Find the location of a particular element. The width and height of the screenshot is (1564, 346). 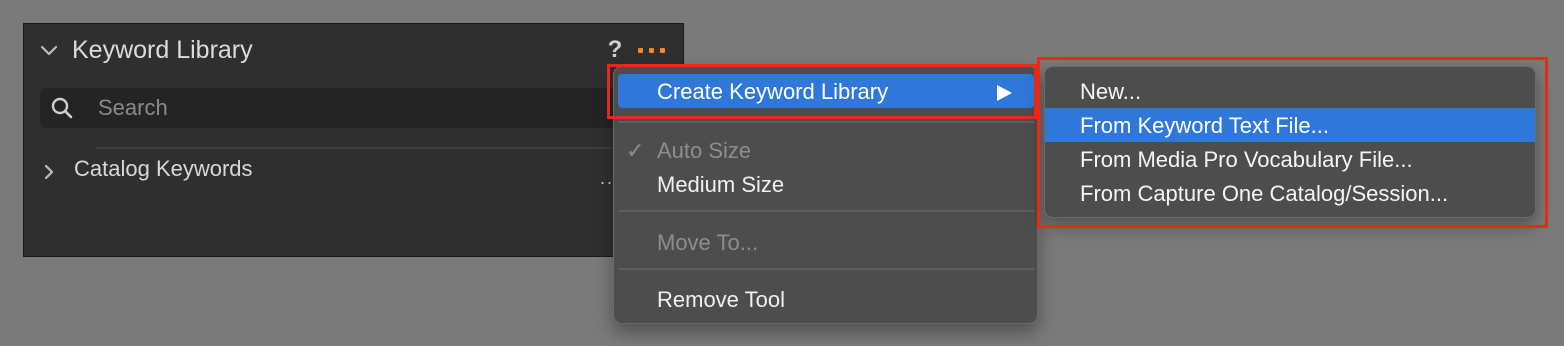

menu-item-label: Auto Size is located at coordinates (704, 150).